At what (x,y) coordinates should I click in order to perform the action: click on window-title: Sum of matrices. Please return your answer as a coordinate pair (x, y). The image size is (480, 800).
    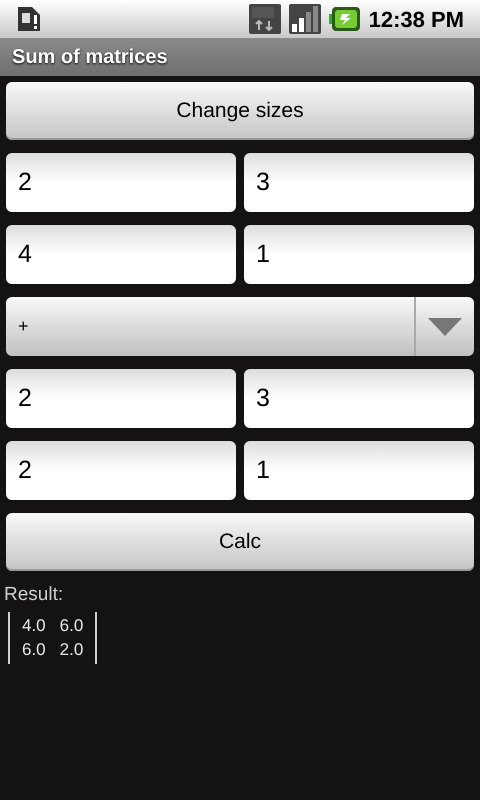
    Looking at the image, I should click on (90, 57).